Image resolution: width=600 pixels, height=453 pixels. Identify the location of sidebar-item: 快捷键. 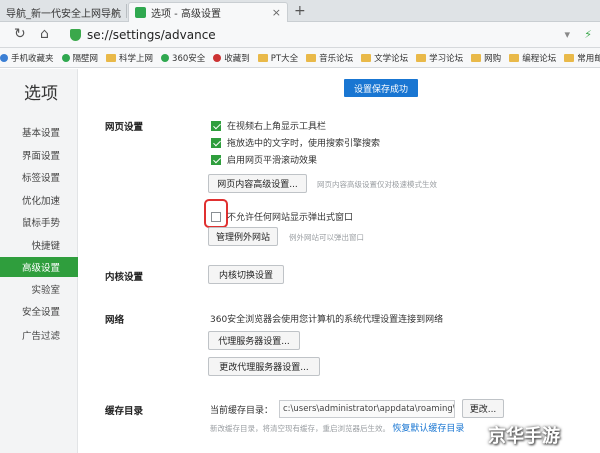
(39, 245).